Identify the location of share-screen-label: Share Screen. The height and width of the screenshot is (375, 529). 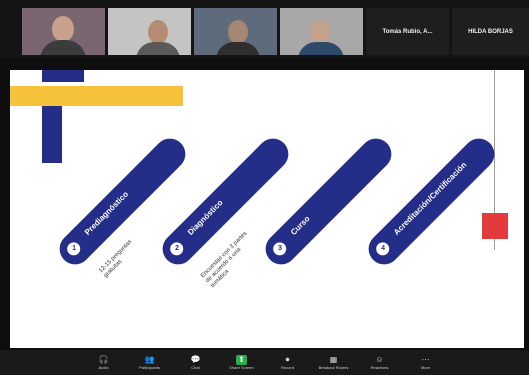
(241, 367).